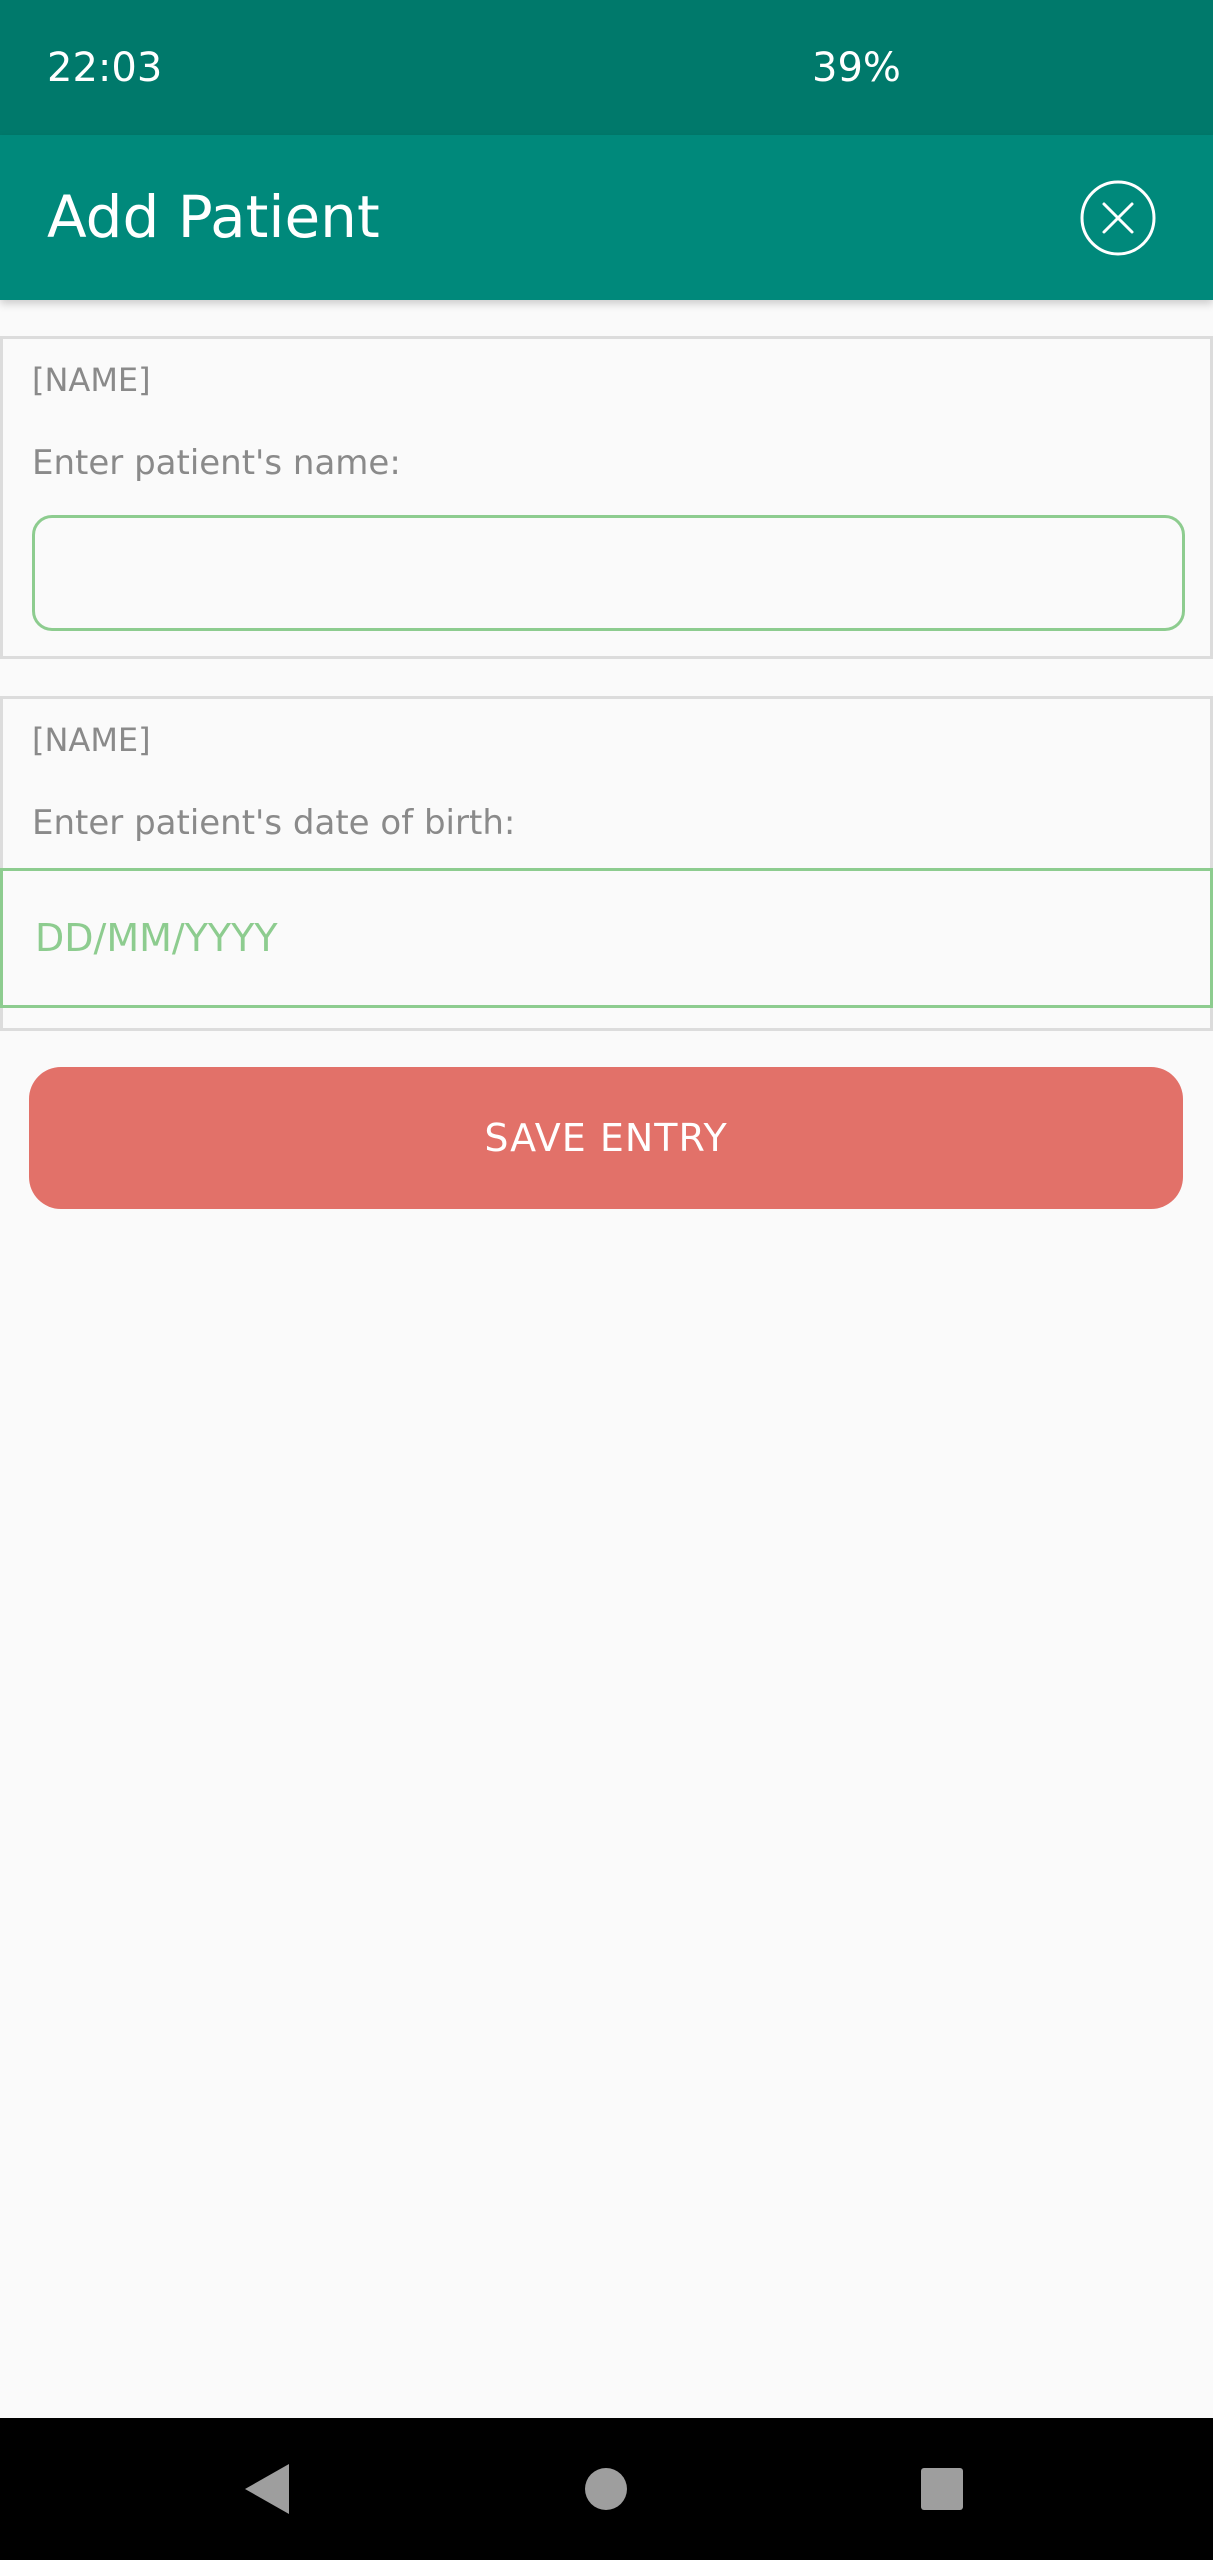 This screenshot has height=2560, width=1213. I want to click on page-title: Add Patient, so click(213, 217).